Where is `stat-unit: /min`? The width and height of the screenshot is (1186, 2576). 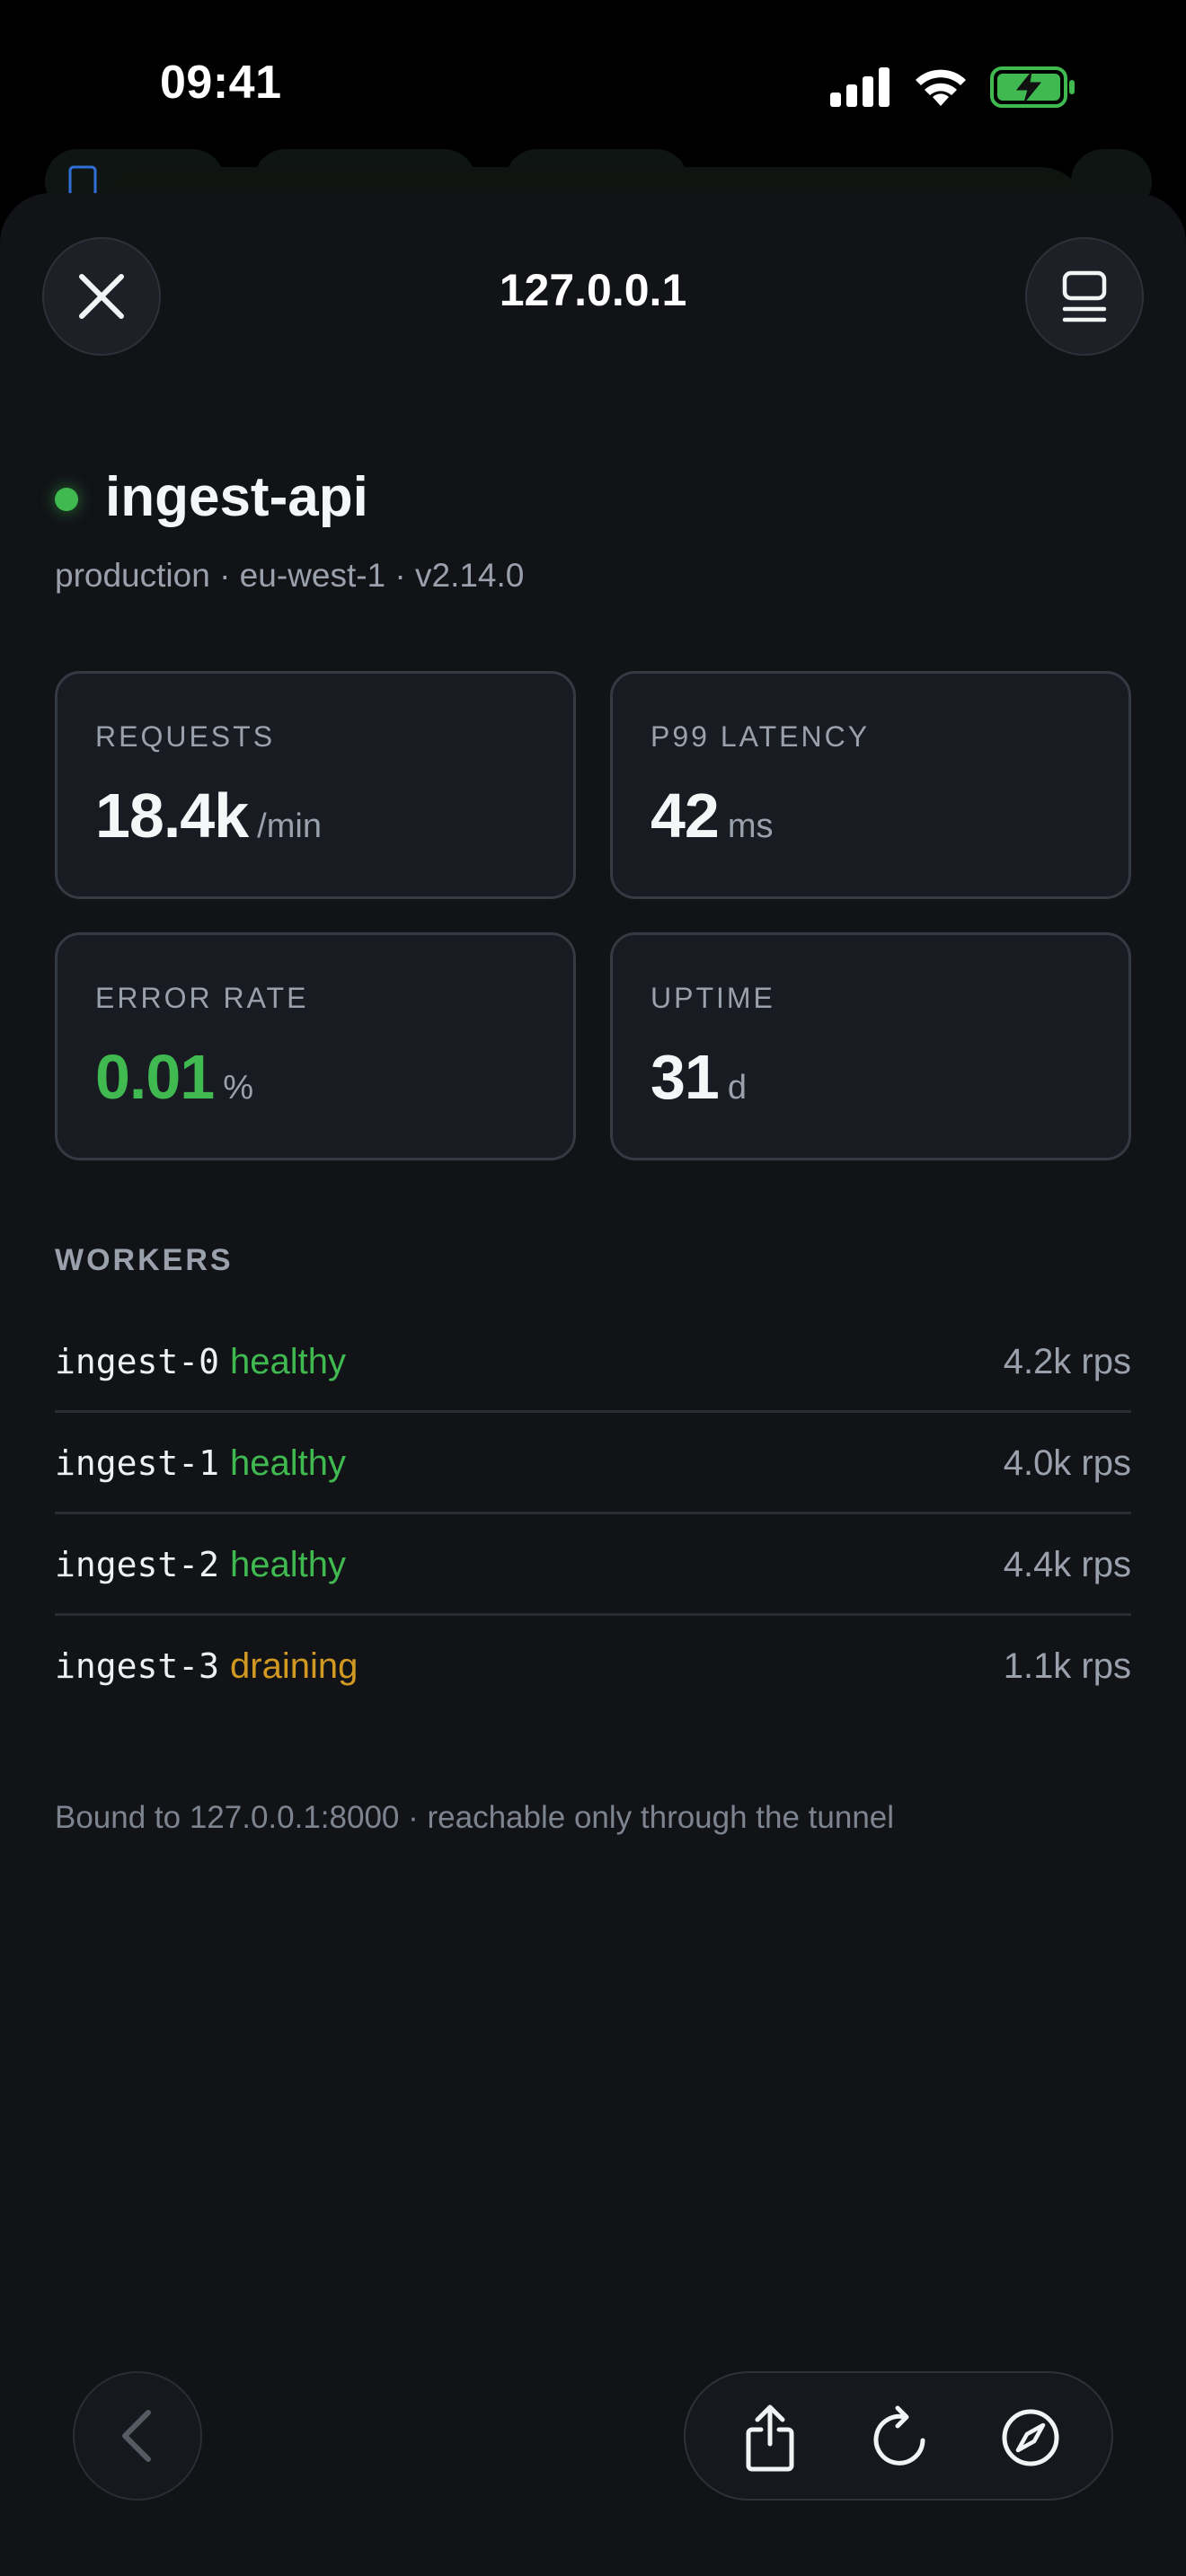
stat-unit: /min is located at coordinates (289, 826).